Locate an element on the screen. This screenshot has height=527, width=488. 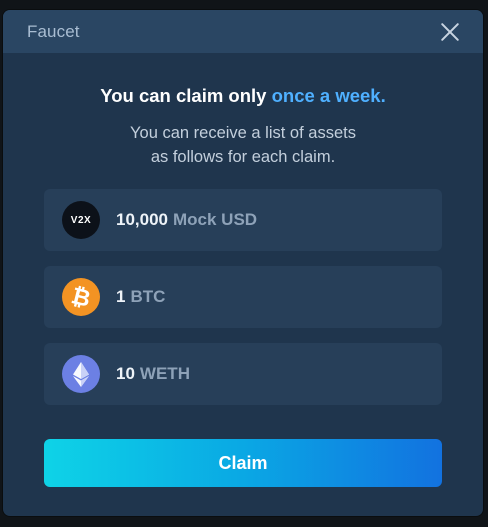
asset-amount: 1 is located at coordinates (121, 296).